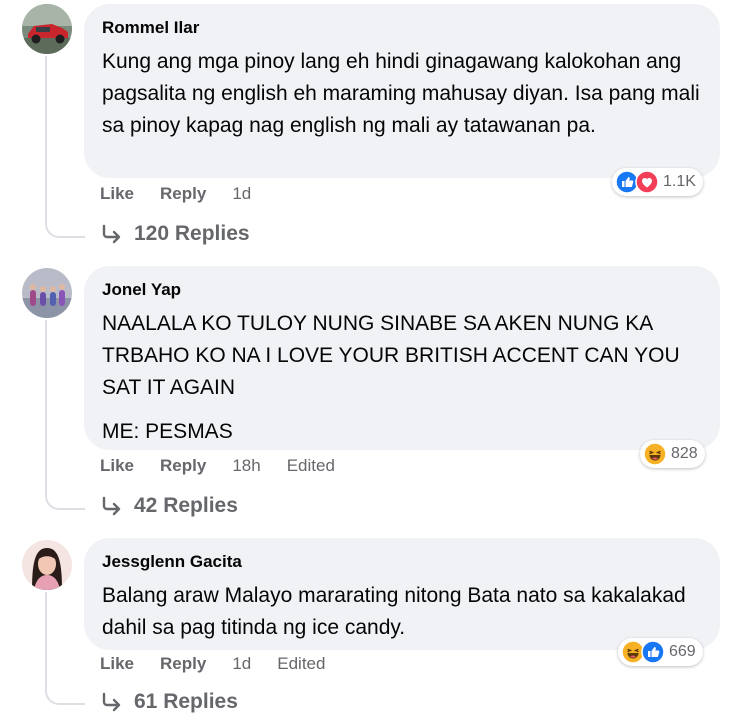  I want to click on comment-author: Jessglenn Gacita, so click(402, 562).